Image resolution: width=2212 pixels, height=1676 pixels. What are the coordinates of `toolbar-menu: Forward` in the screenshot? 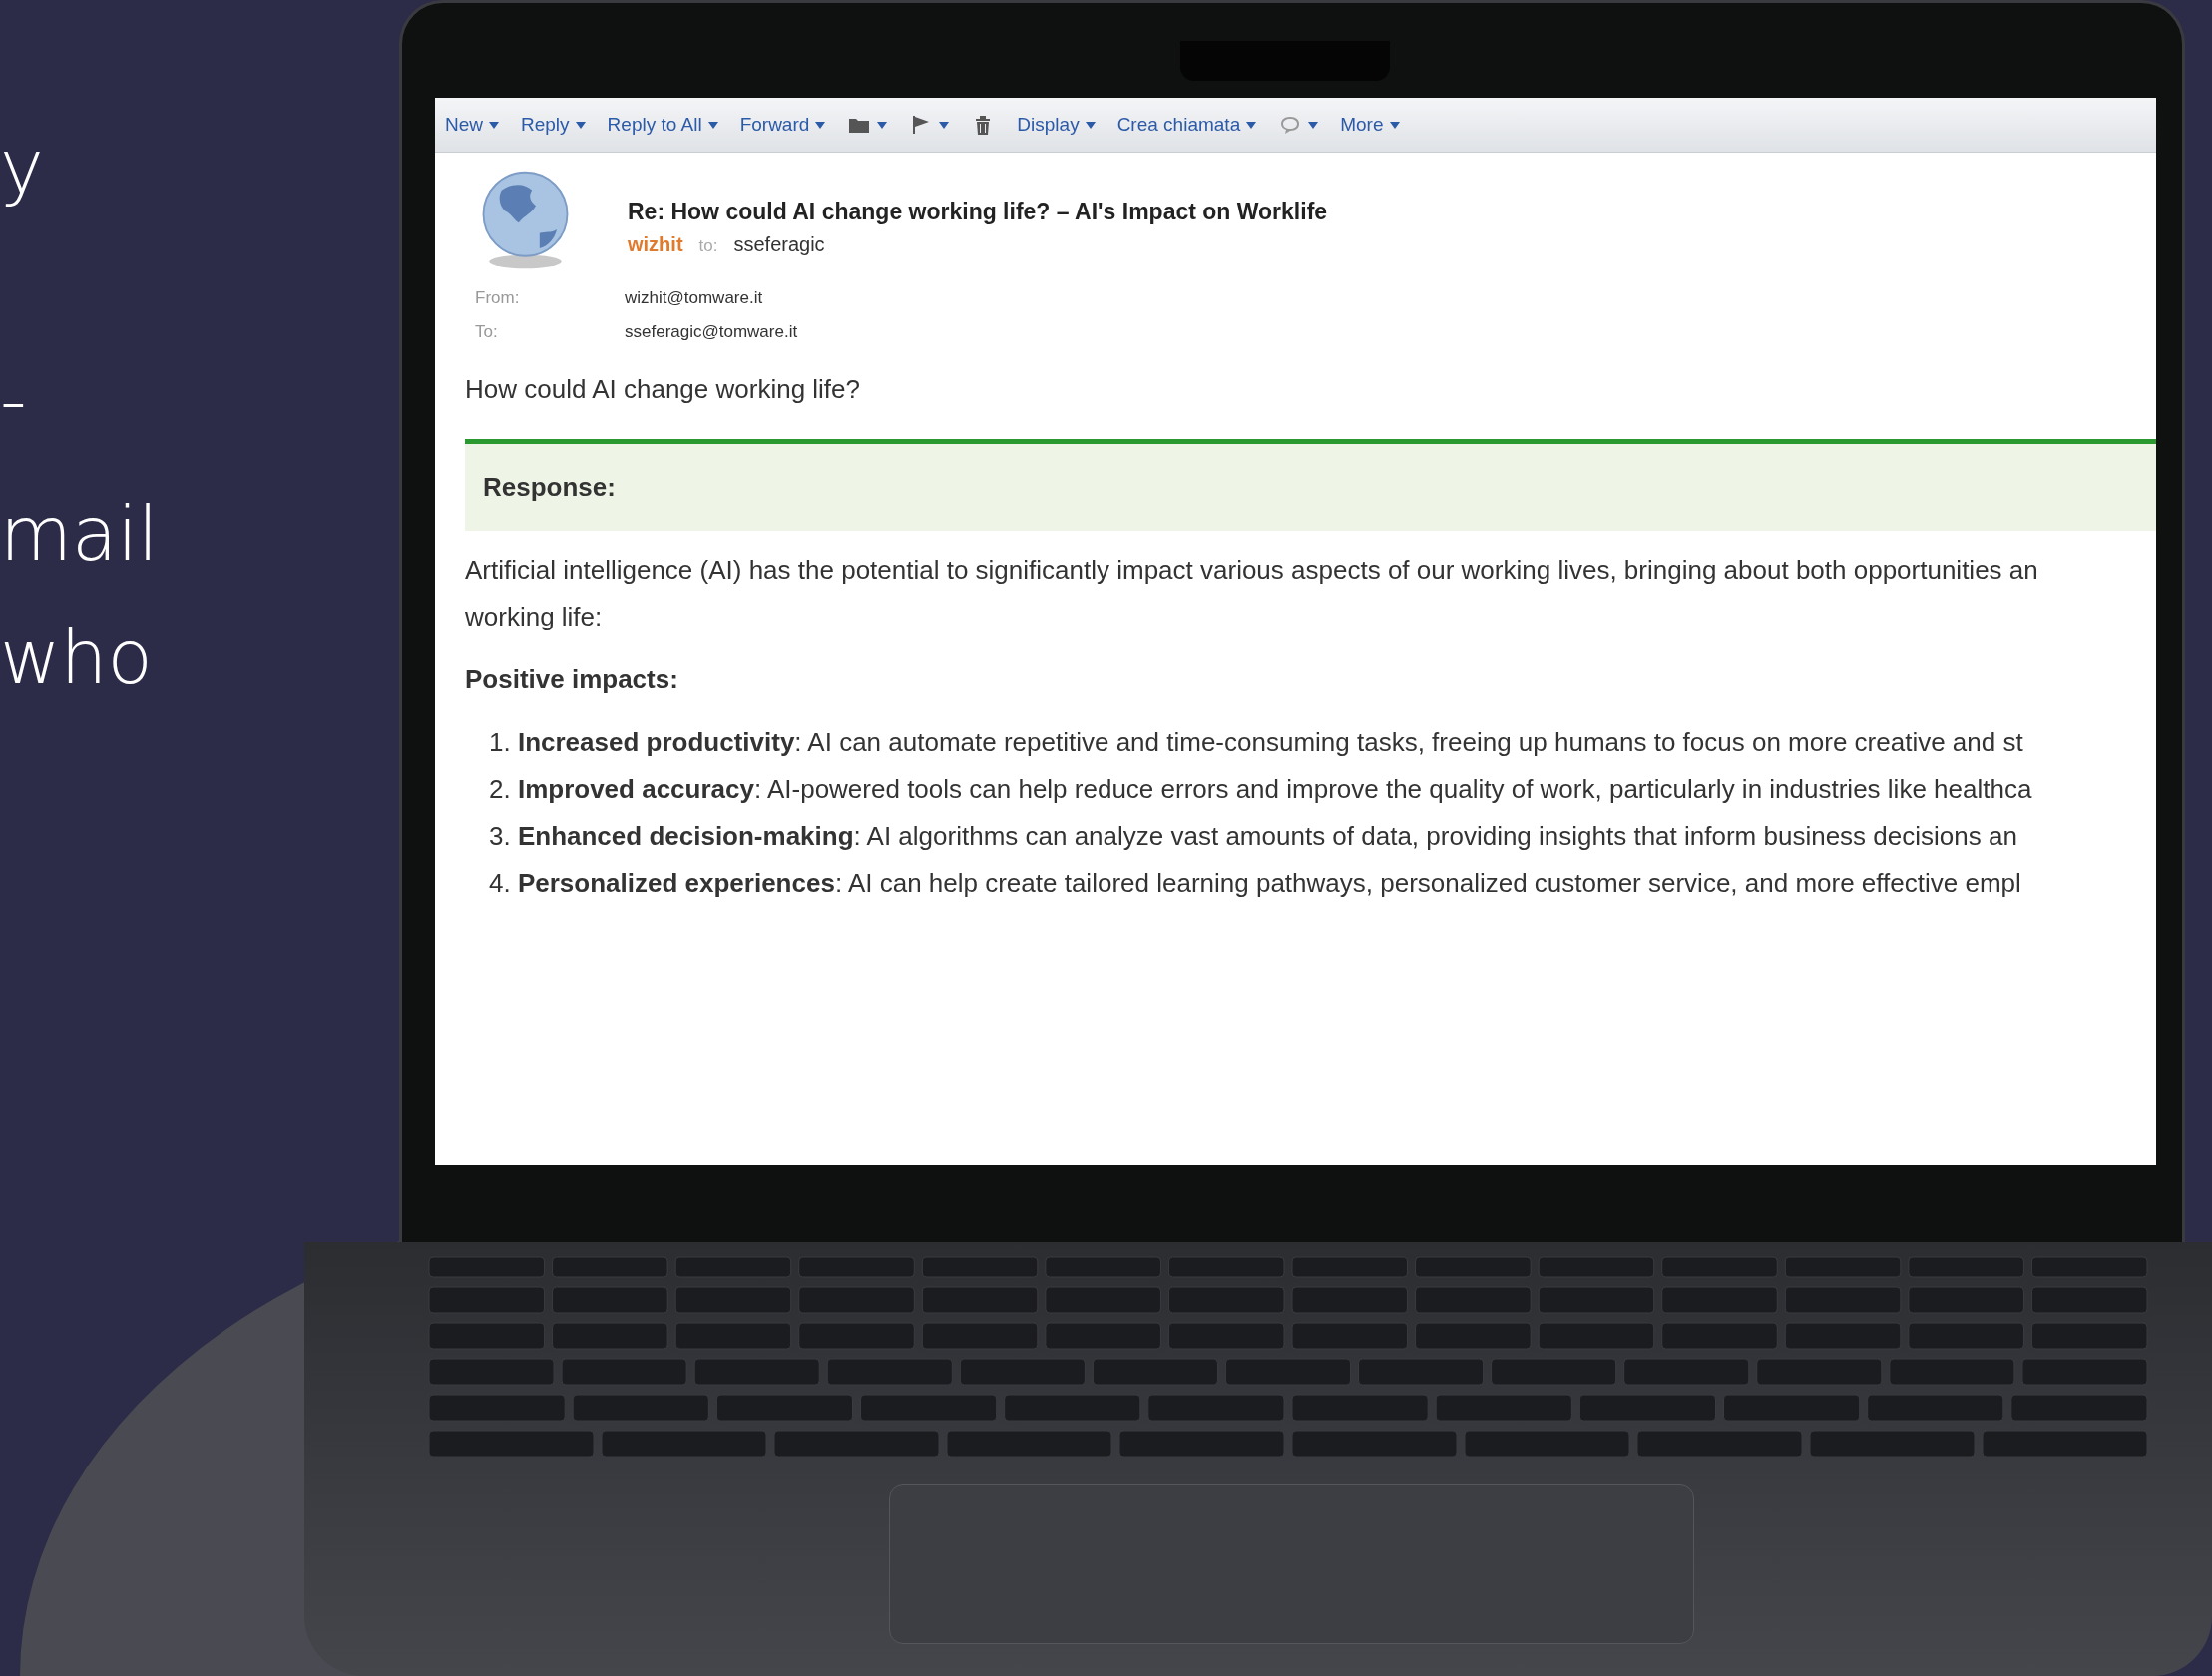 It's located at (782, 125).